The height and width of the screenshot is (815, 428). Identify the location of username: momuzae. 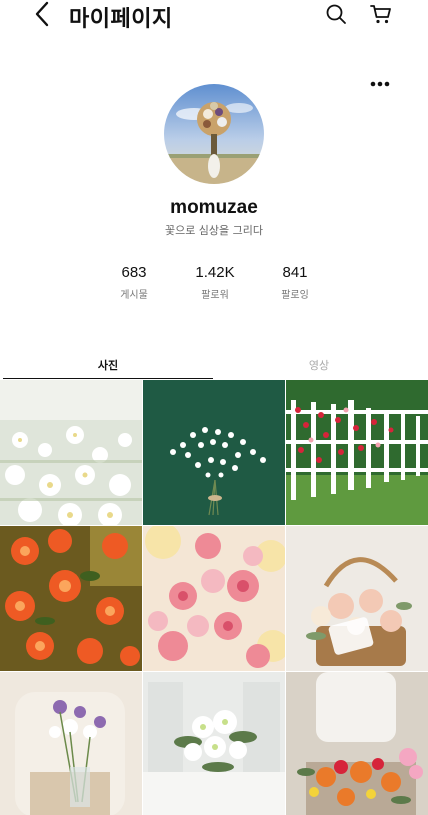
(214, 207).